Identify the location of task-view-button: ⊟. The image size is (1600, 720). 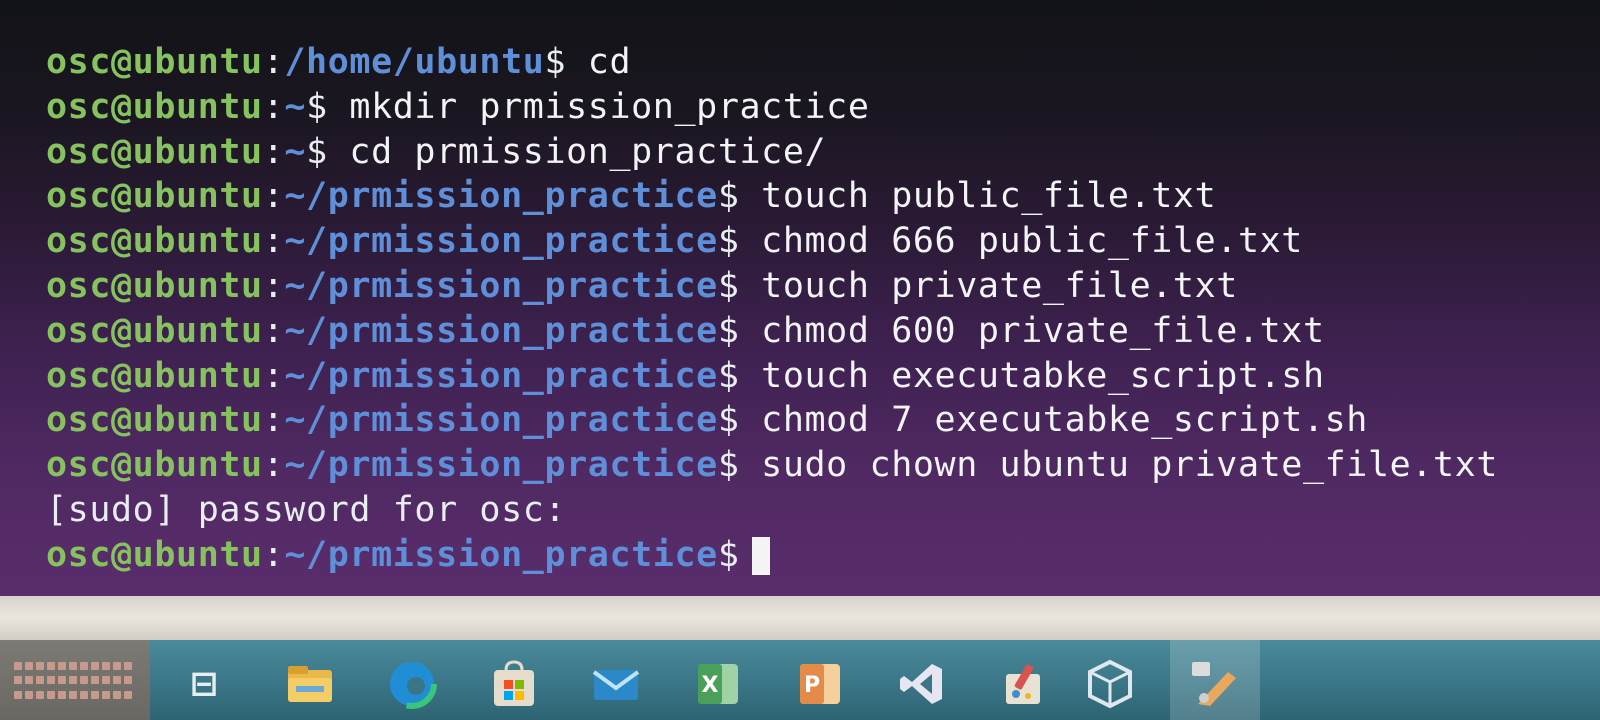
(204, 684).